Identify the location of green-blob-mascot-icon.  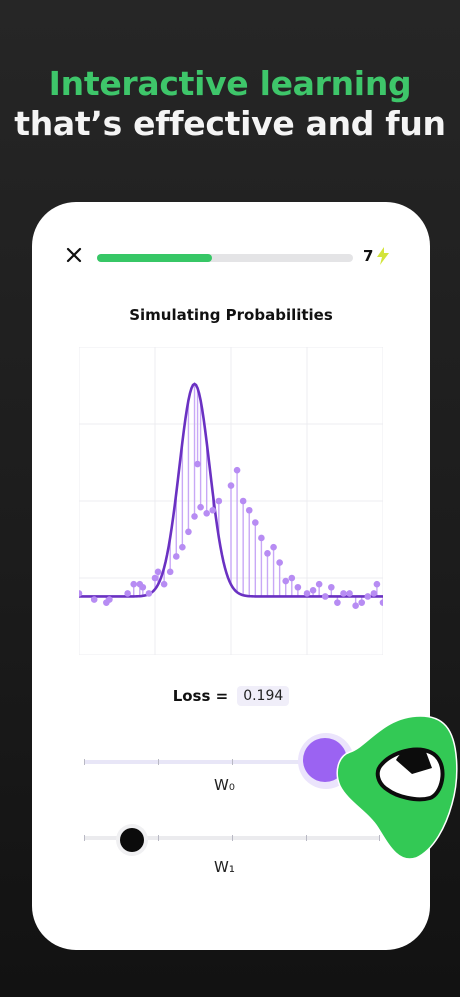
(397, 787).